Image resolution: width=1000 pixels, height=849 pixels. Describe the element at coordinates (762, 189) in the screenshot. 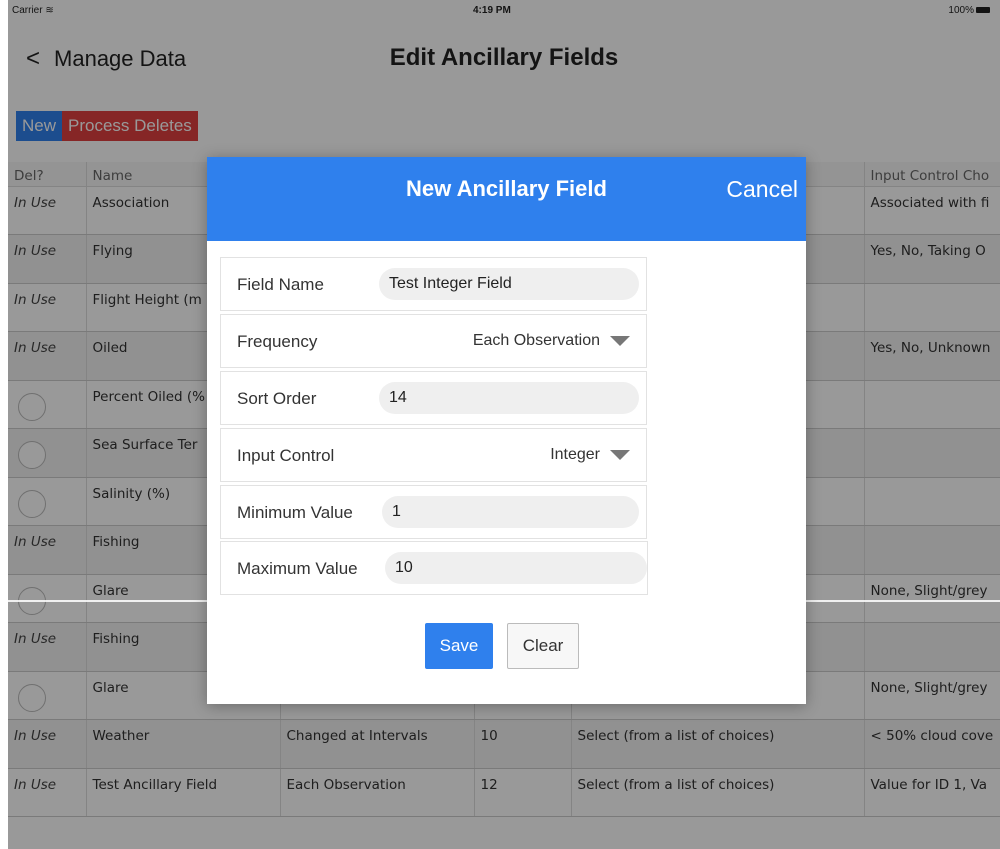

I see `cancel-button: Cancel` at that location.